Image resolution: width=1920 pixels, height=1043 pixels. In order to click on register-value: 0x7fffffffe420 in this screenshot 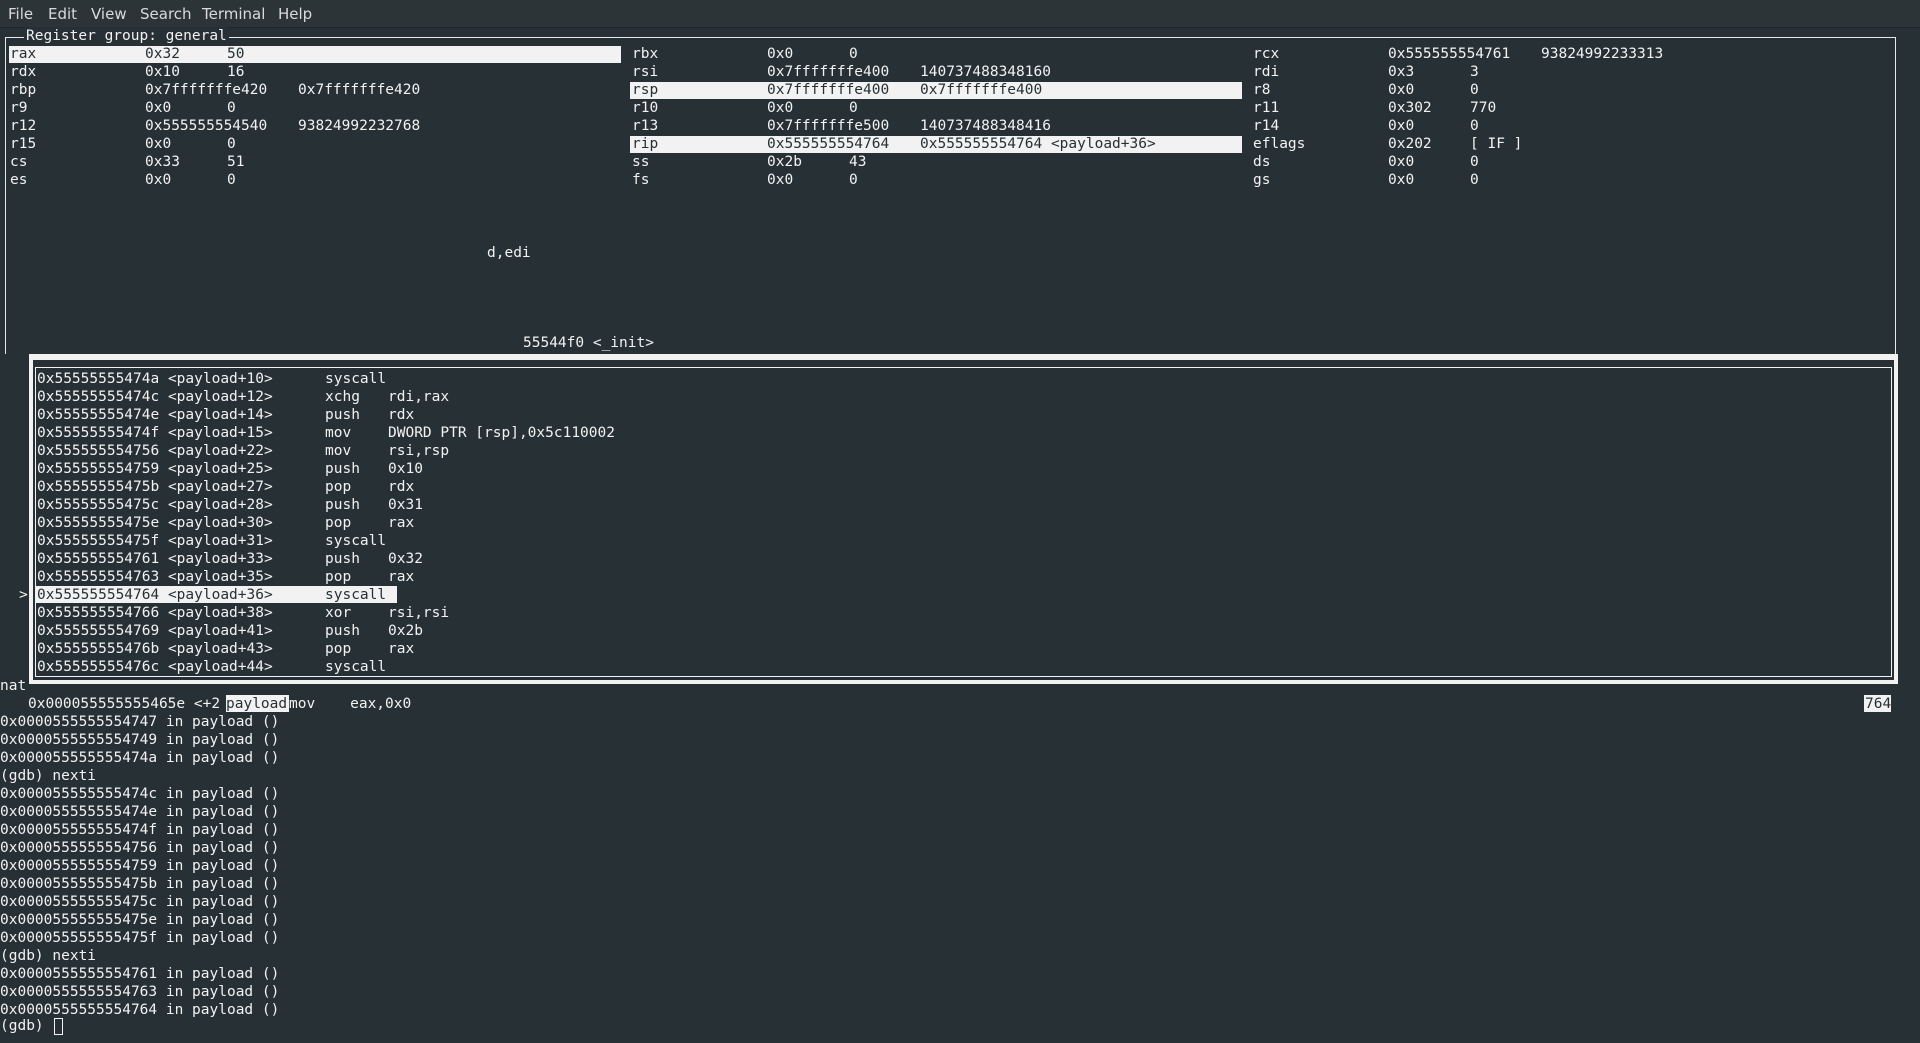, I will do `click(359, 90)`.